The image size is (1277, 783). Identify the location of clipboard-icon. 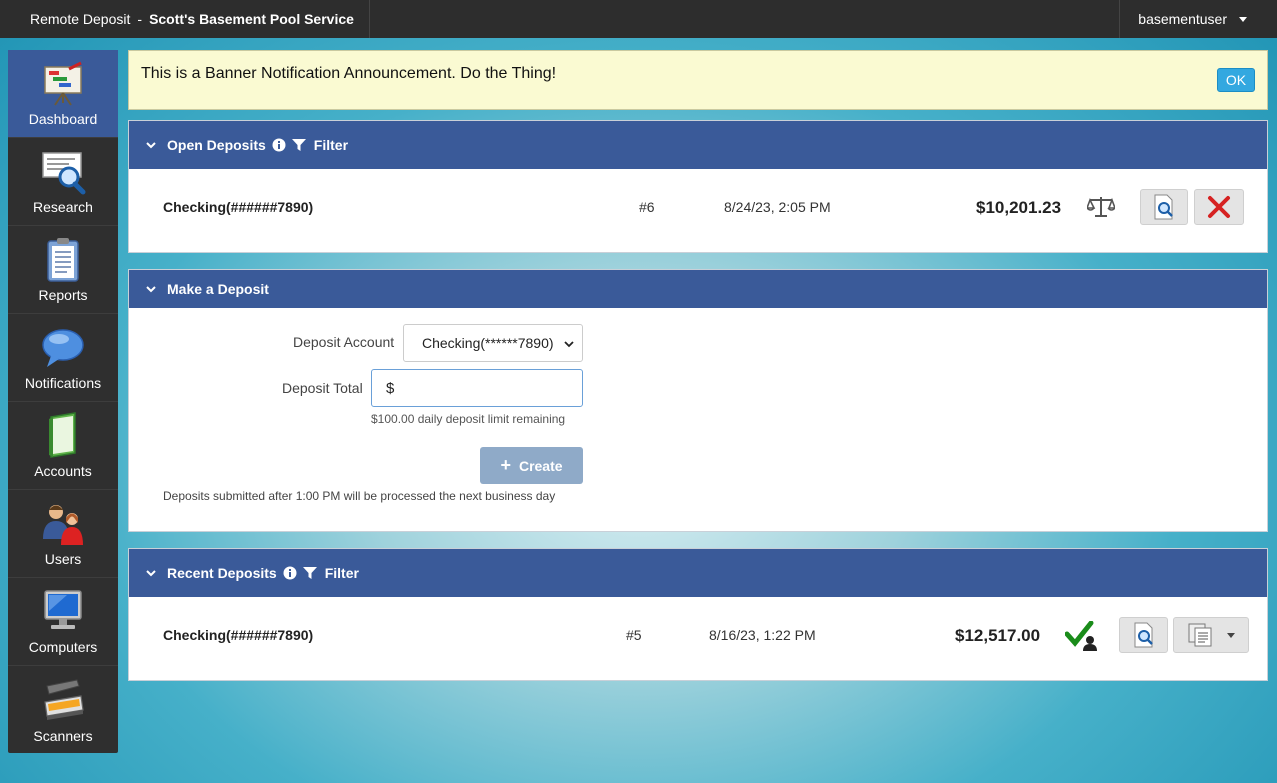
(63, 260).